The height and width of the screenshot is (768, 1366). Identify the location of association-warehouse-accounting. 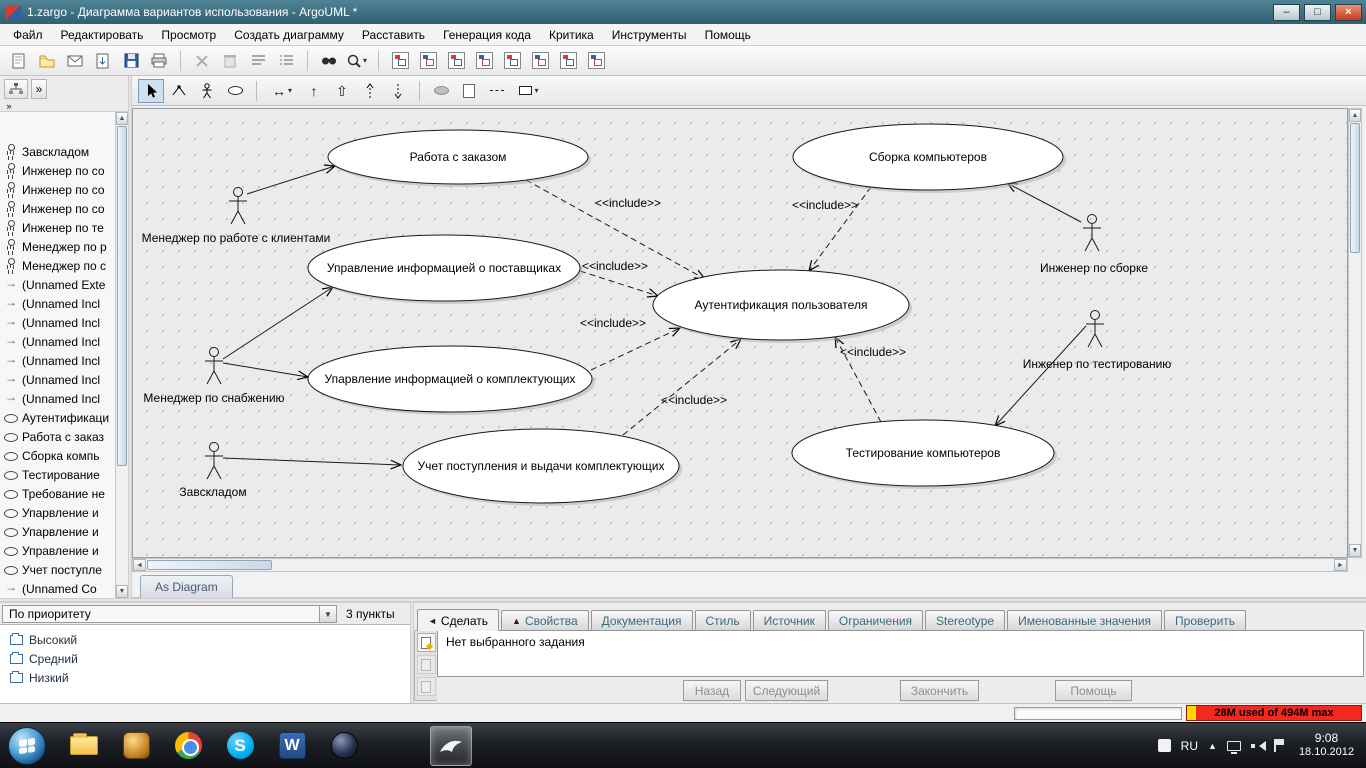
(312, 463).